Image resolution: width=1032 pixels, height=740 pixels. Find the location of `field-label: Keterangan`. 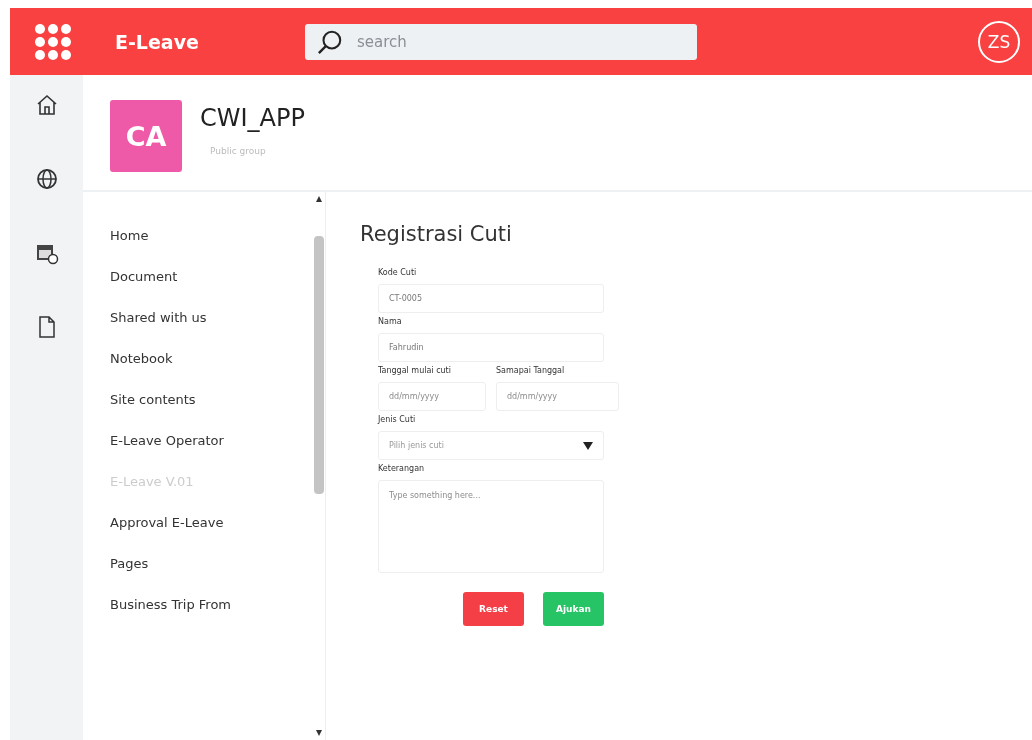

field-label: Keterangan is located at coordinates (402, 468).